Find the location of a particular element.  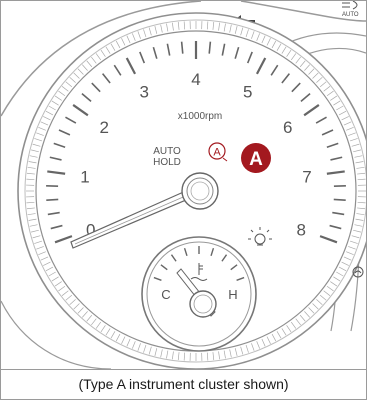

figure-caption: (Type A instrument cluster shown) is located at coordinates (183, 384).